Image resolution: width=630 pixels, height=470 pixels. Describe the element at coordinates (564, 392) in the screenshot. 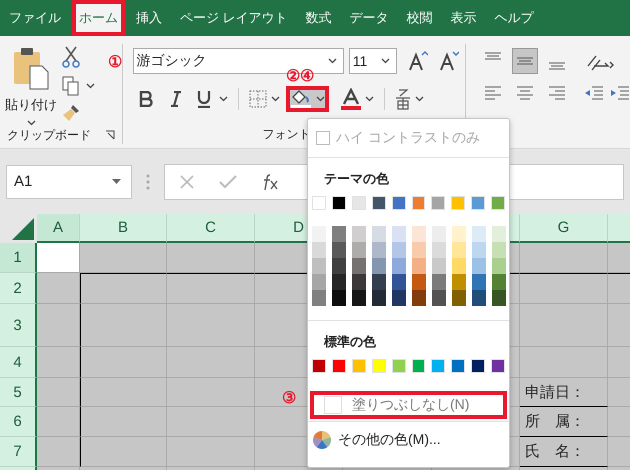

I see `table-cell: 申請日：` at that location.